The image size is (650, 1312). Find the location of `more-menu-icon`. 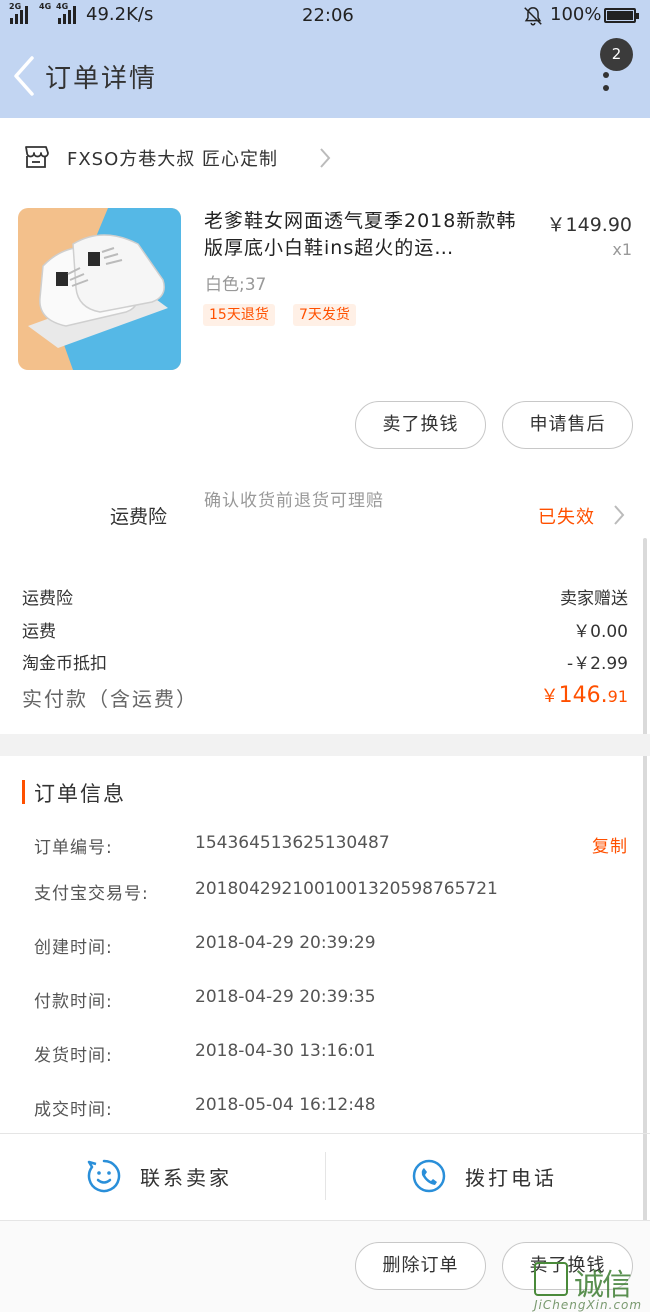

more-menu-icon is located at coordinates (607, 83).